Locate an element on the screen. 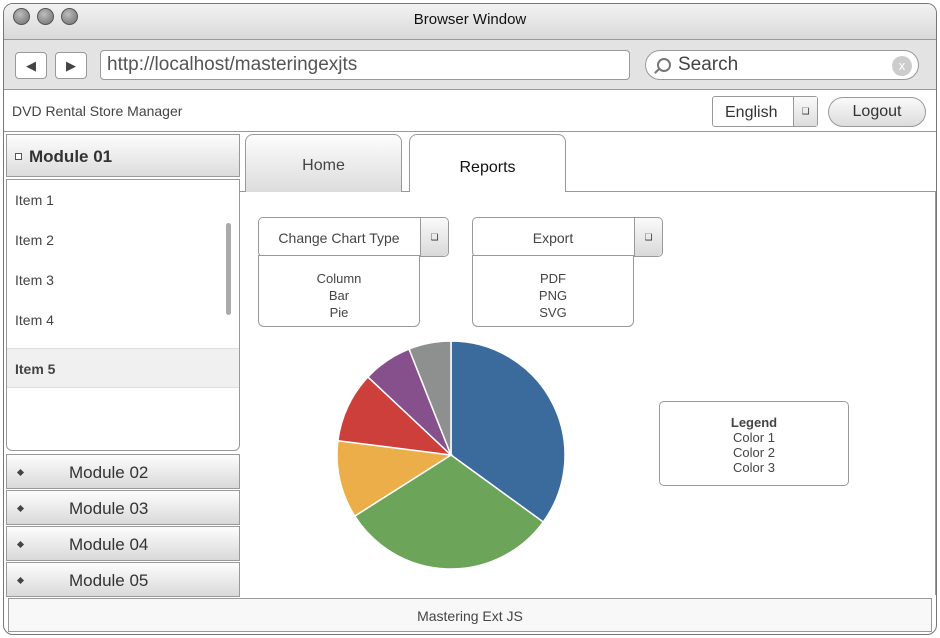 This screenshot has height=638, width=940. title-bar: Browser Window is located at coordinates (470, 22).